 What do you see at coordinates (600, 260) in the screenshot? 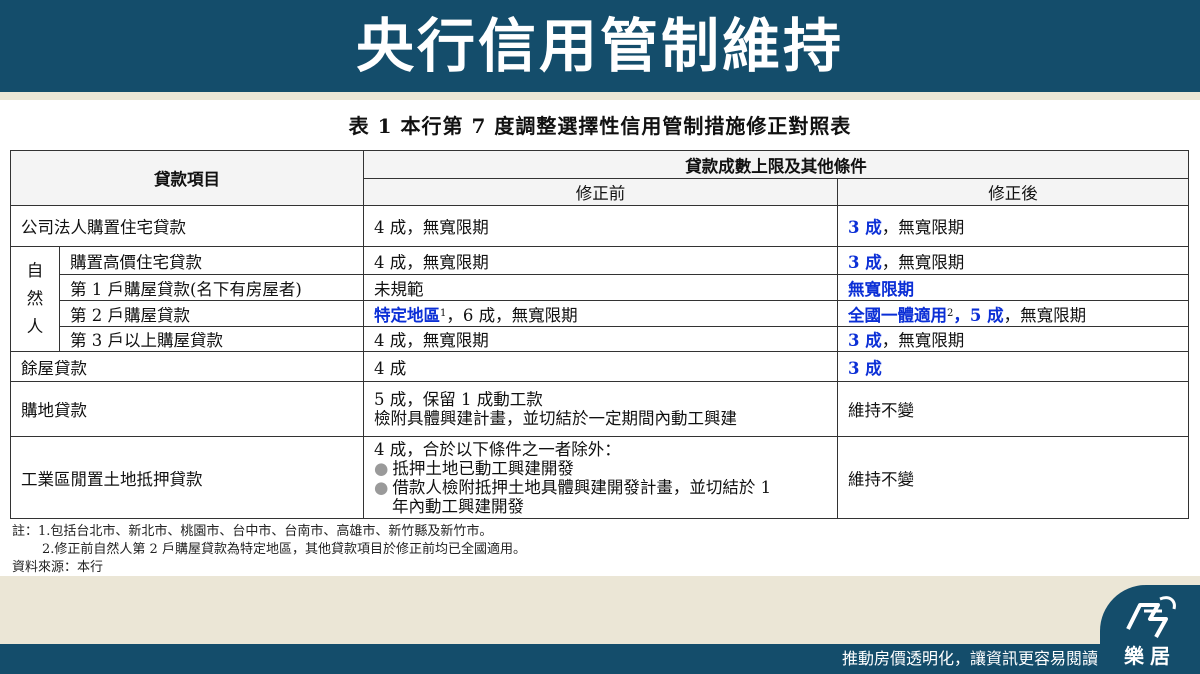
I see `row-high-before: 4 成，無寬限期` at bounding box center [600, 260].